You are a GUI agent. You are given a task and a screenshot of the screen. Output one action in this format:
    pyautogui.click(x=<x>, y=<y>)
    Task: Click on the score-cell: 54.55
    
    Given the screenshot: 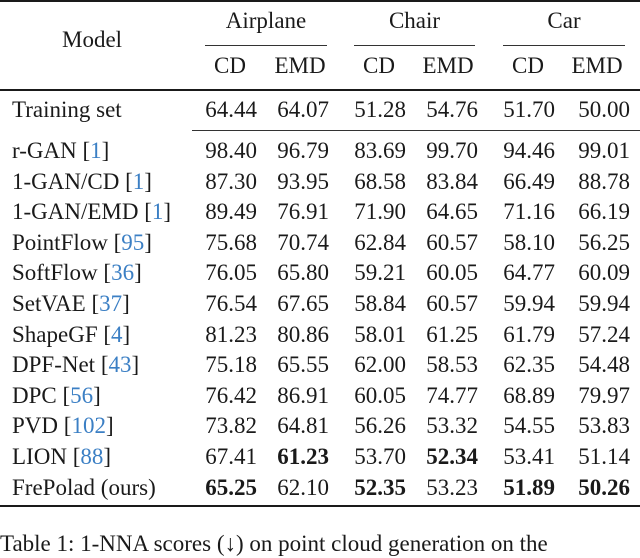 What is the action you would take?
    pyautogui.click(x=529, y=425)
    